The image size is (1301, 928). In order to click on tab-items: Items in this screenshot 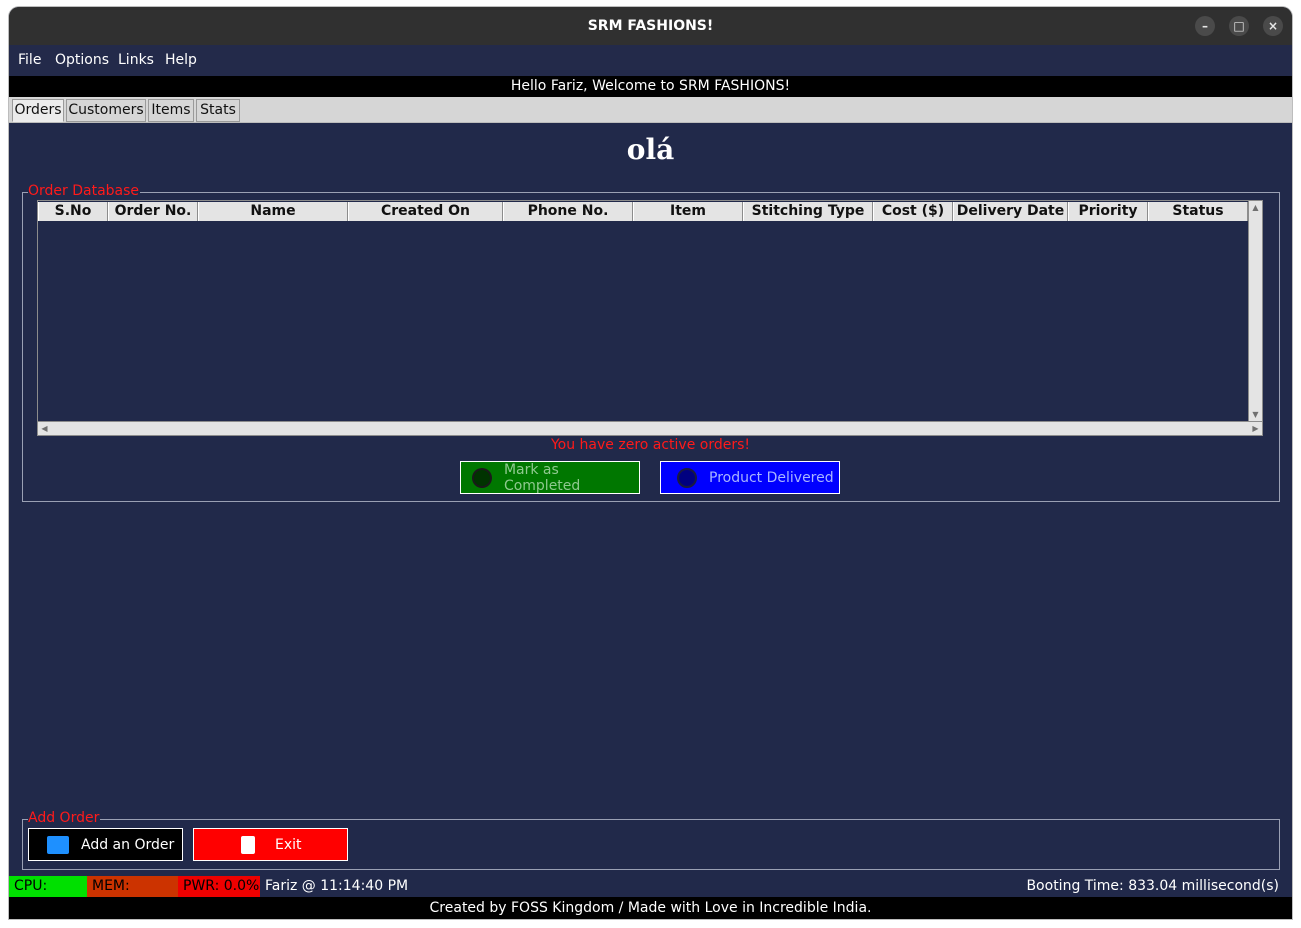, I will do `click(171, 110)`.